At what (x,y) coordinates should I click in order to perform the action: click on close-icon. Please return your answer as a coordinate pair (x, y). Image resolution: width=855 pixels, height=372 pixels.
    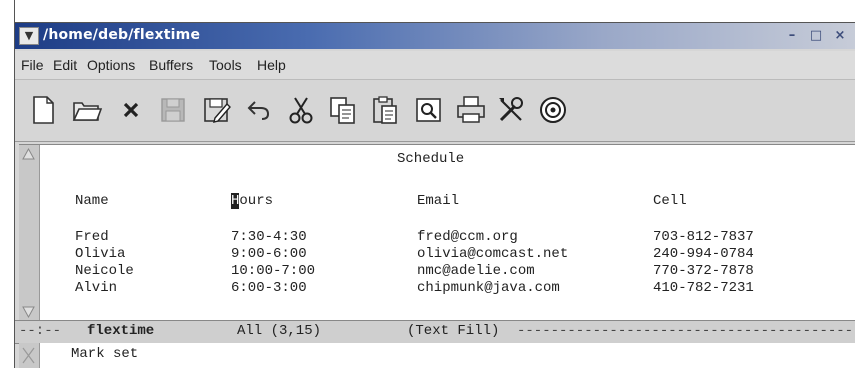
    Looking at the image, I should click on (131, 110).